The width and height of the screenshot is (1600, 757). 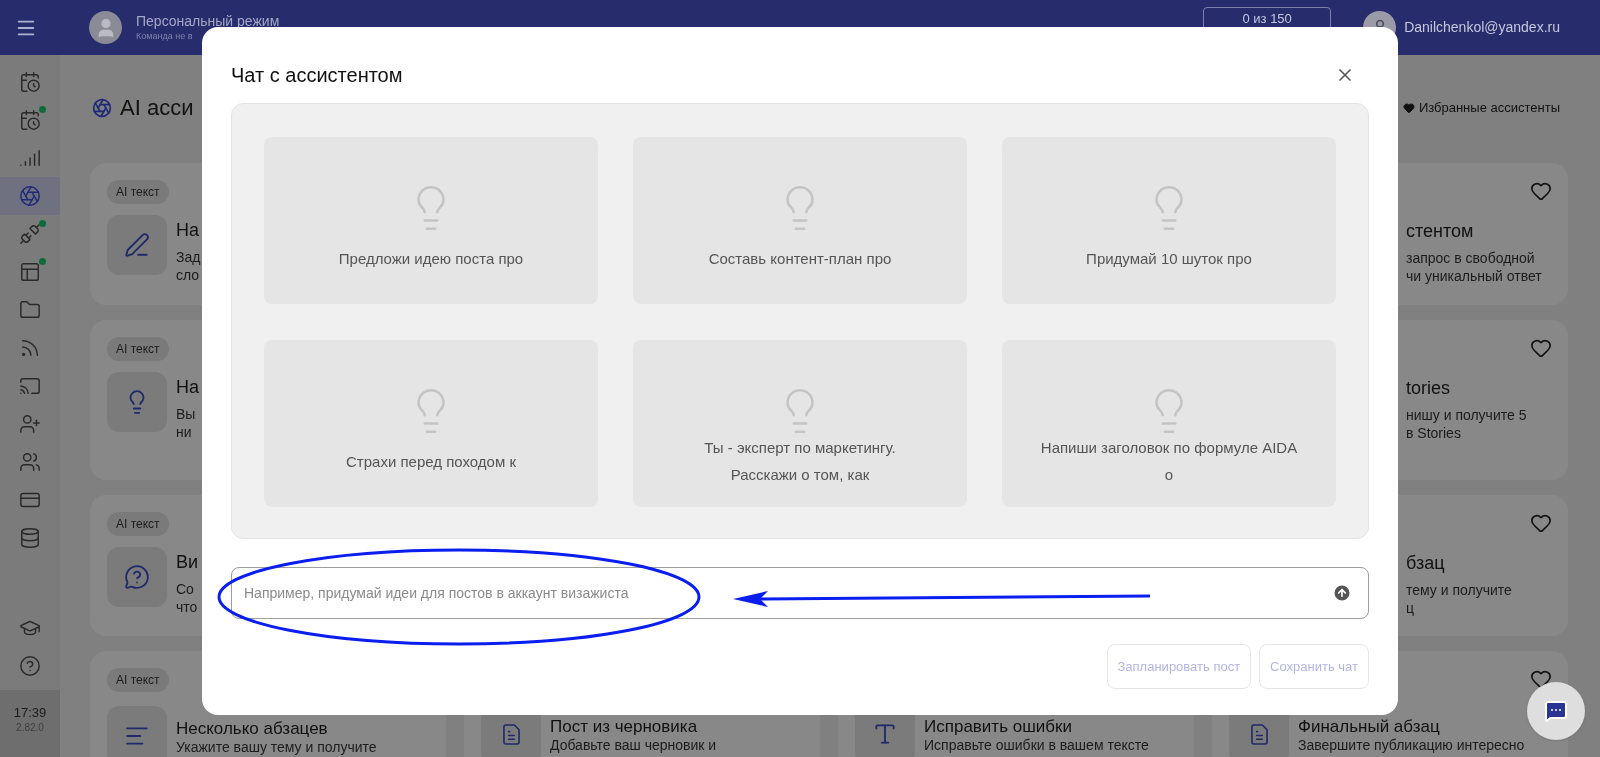 I want to click on card-description: Завершите публикацию интересно, so click(x=1411, y=745).